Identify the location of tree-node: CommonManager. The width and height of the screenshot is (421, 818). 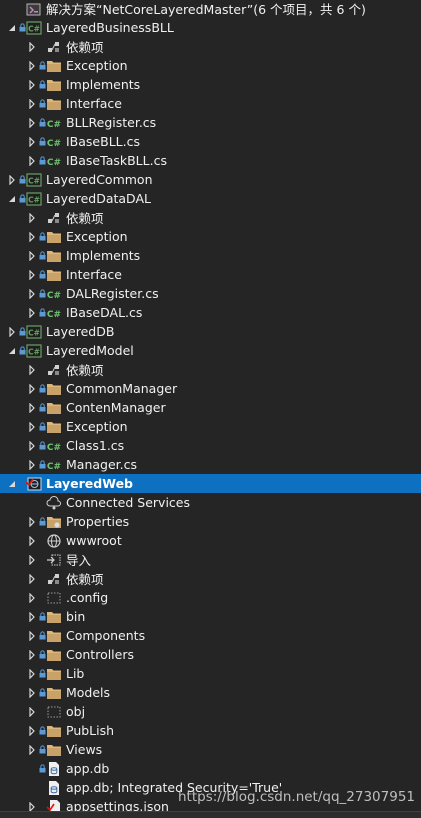
(210, 388).